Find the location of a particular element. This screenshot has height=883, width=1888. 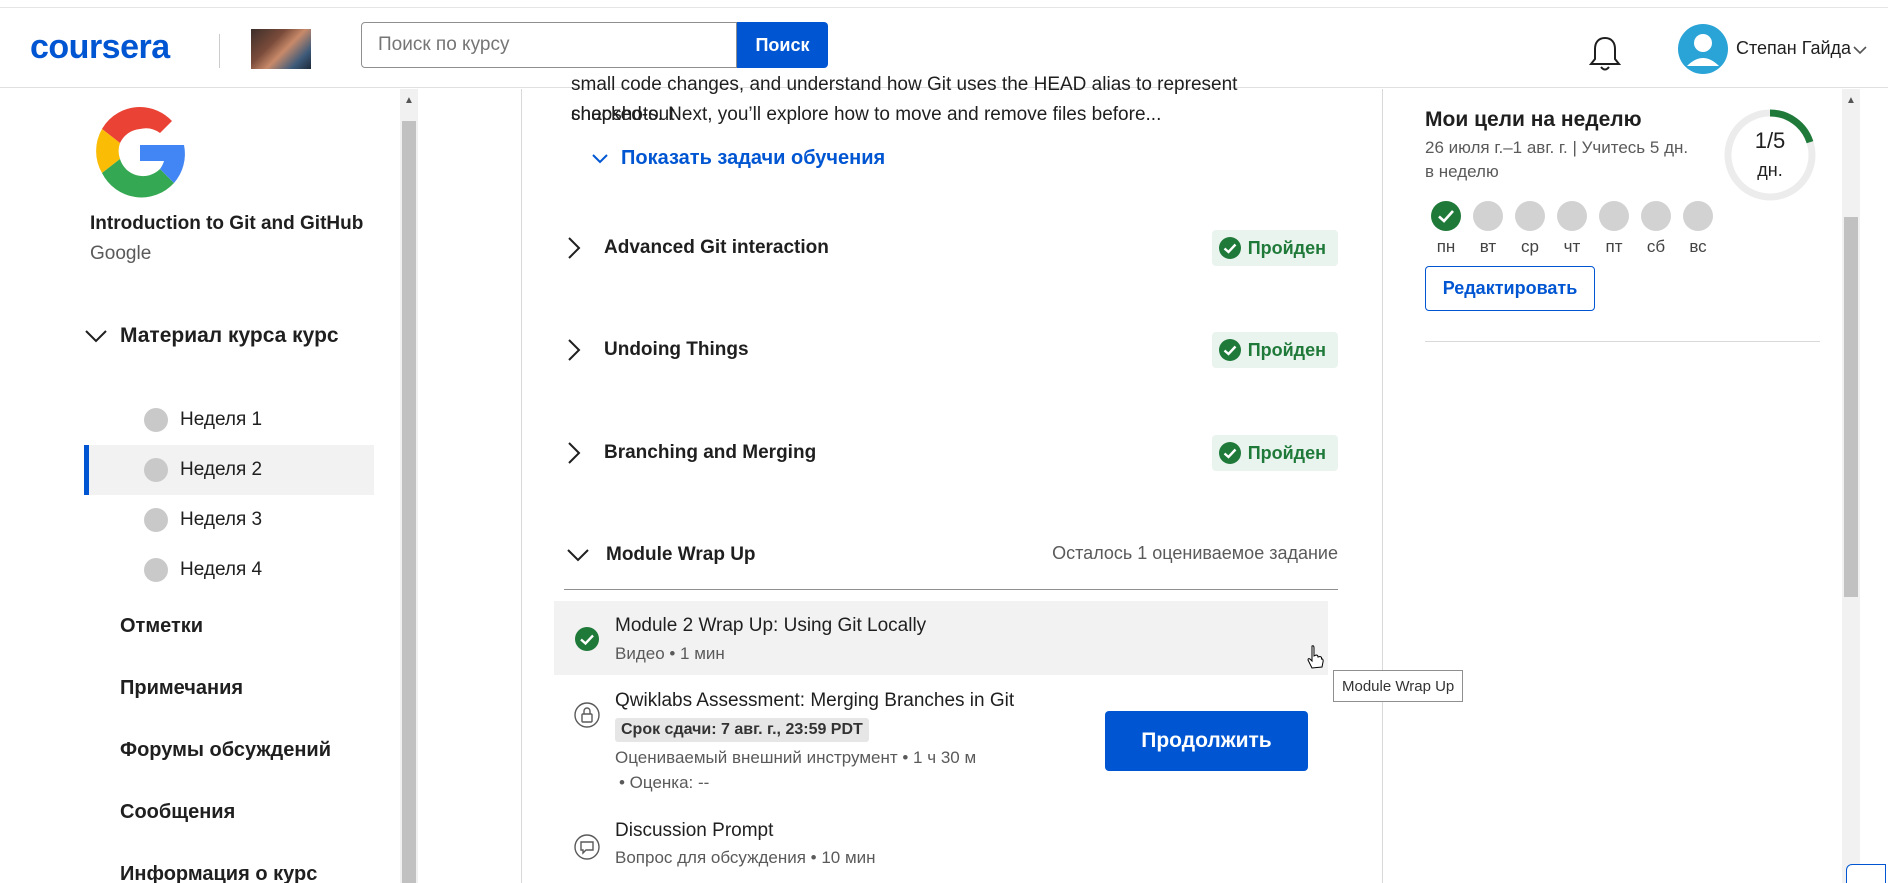

module-row: Undoing Things Пройден is located at coordinates (952, 350).